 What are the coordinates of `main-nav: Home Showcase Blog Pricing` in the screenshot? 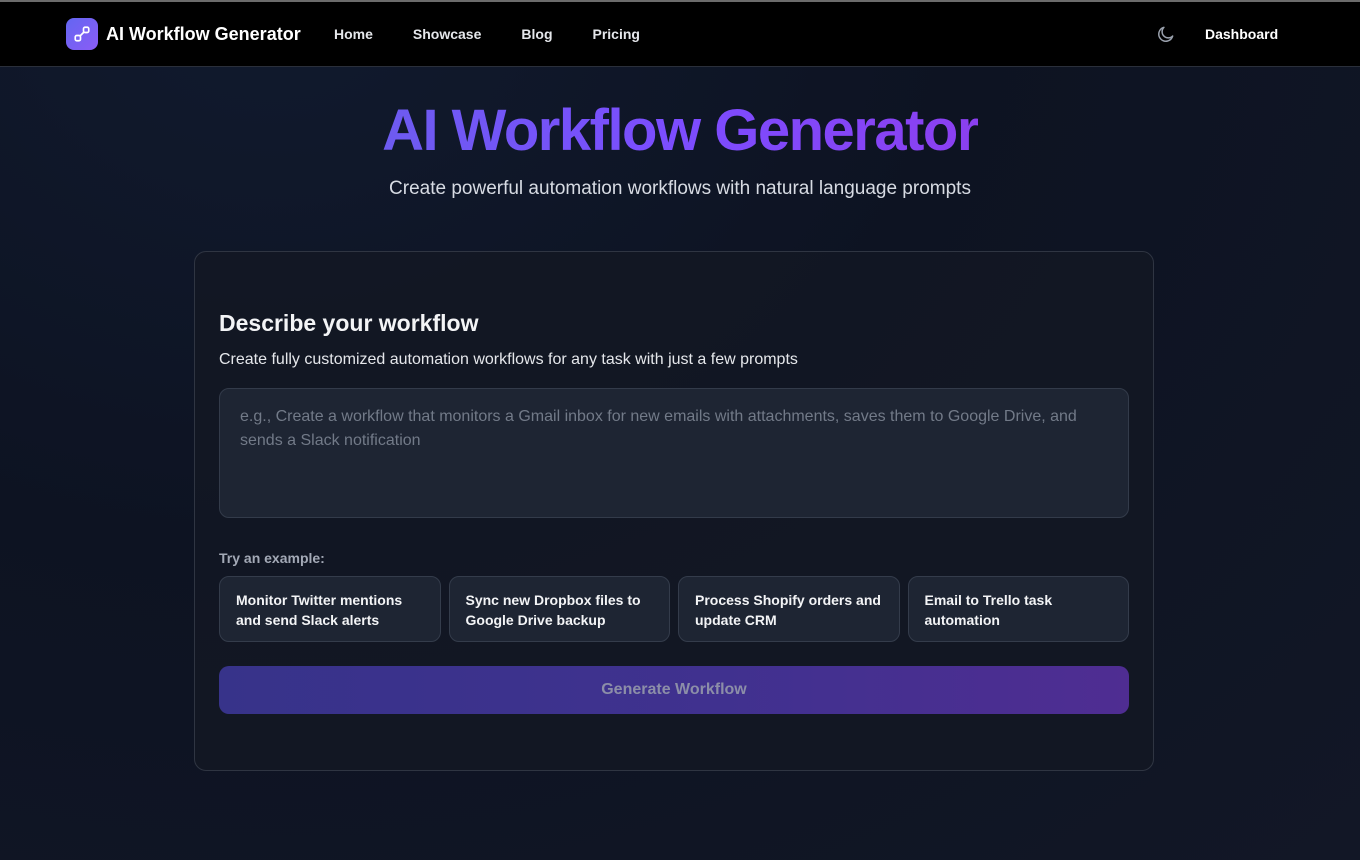 It's located at (507, 34).